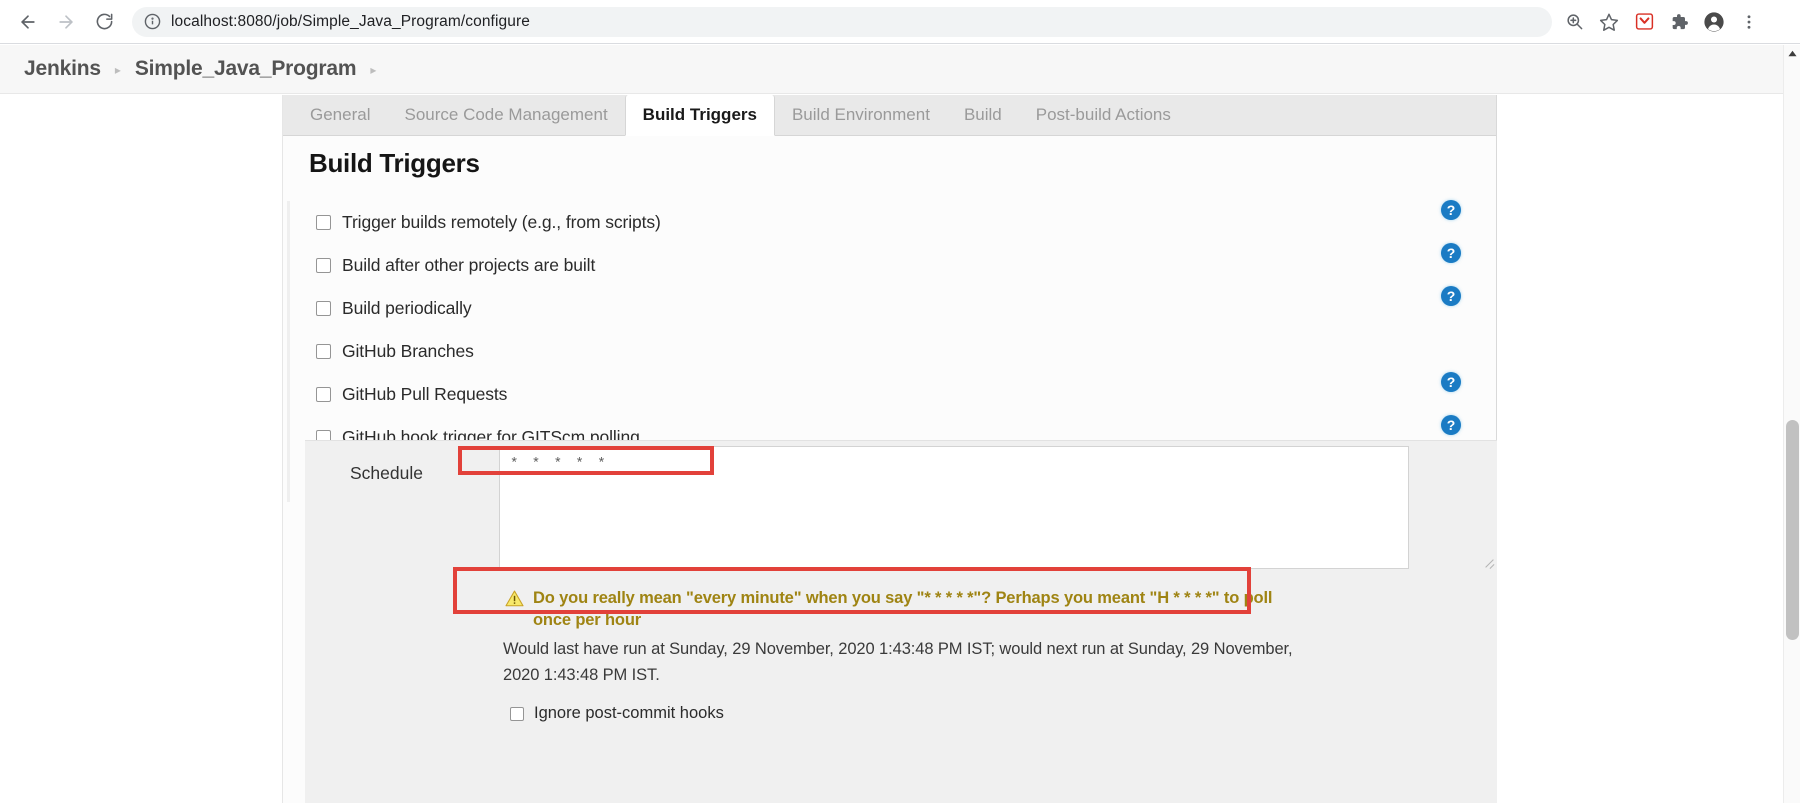  What do you see at coordinates (906, 394) in the screenshot?
I see `trigger-row-github-pull-requests: GitHub Pull Requests` at bounding box center [906, 394].